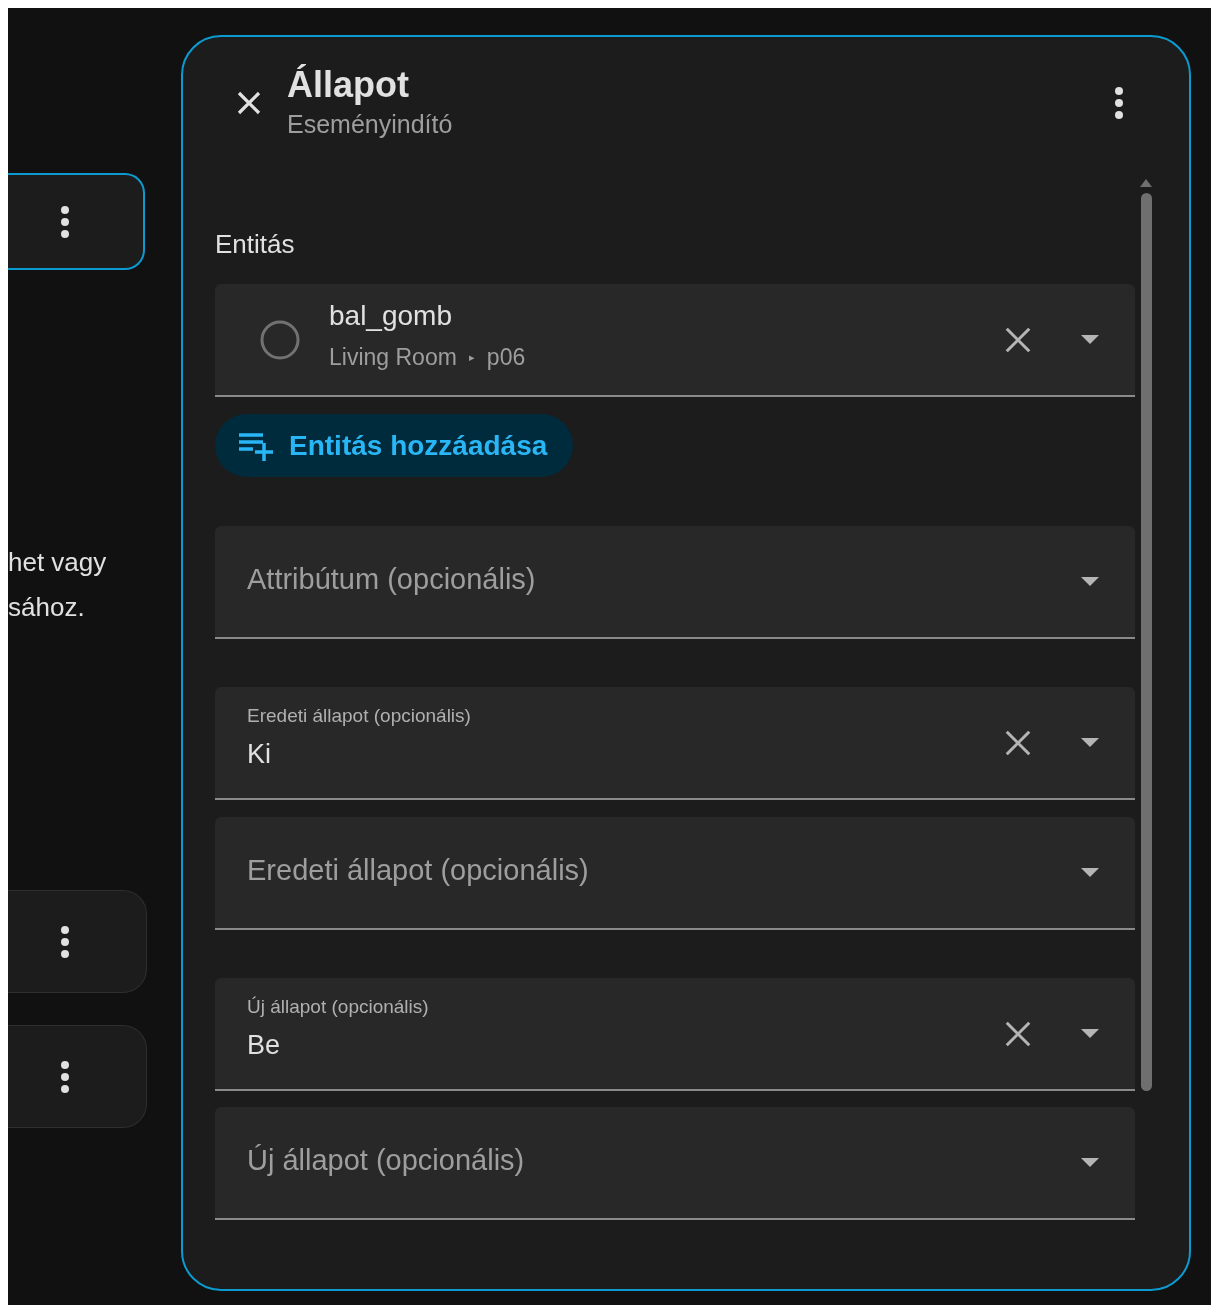  I want to click on field-placeholder: Új állapot (opcionális), so click(386, 1160).